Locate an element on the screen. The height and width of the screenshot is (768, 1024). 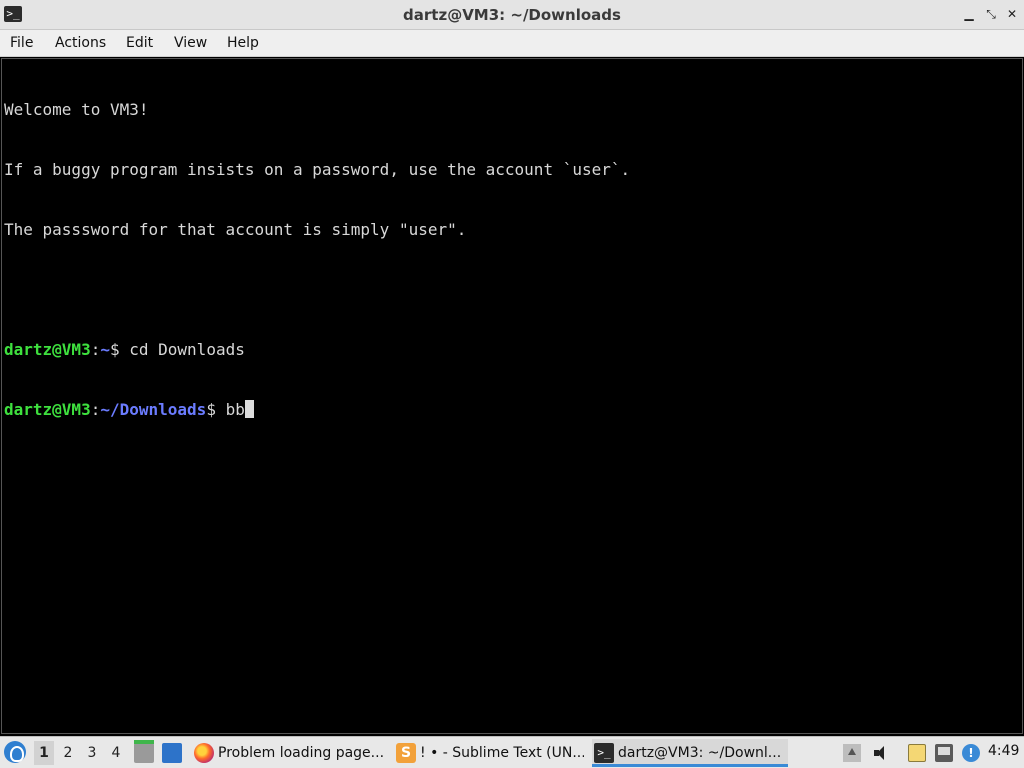
menu-view: View is located at coordinates (190, 43).